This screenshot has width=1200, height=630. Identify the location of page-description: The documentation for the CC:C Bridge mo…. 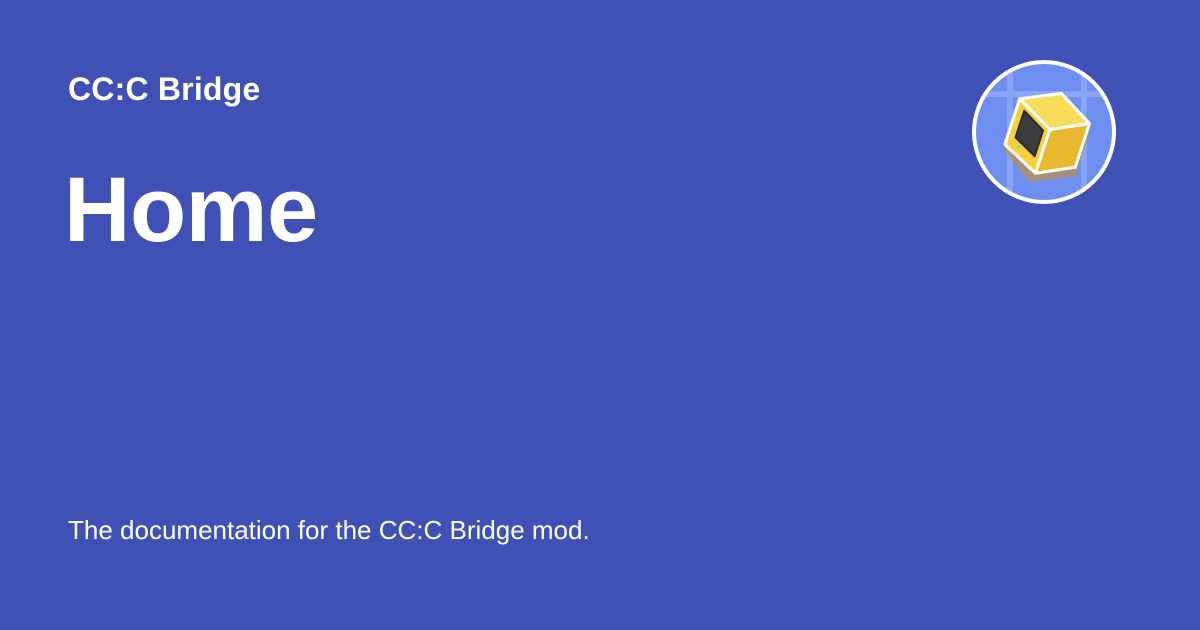
(329, 530).